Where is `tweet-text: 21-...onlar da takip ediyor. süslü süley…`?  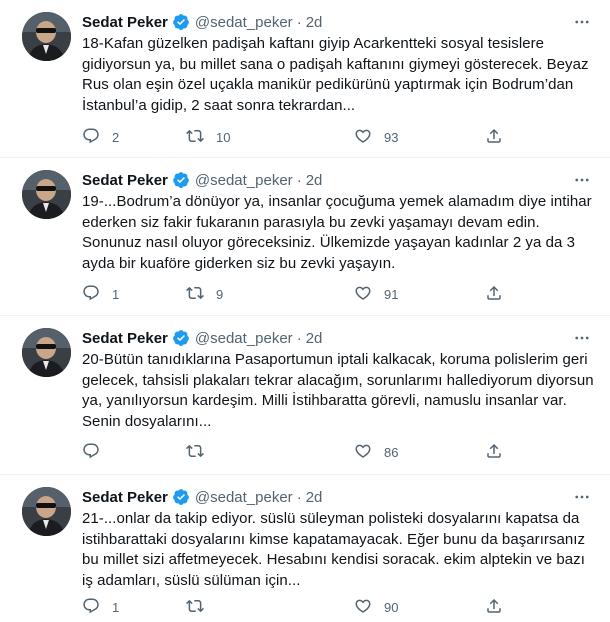
tweet-text: 21-...onlar da takip ediyor. süslü süley… is located at coordinates (334, 549).